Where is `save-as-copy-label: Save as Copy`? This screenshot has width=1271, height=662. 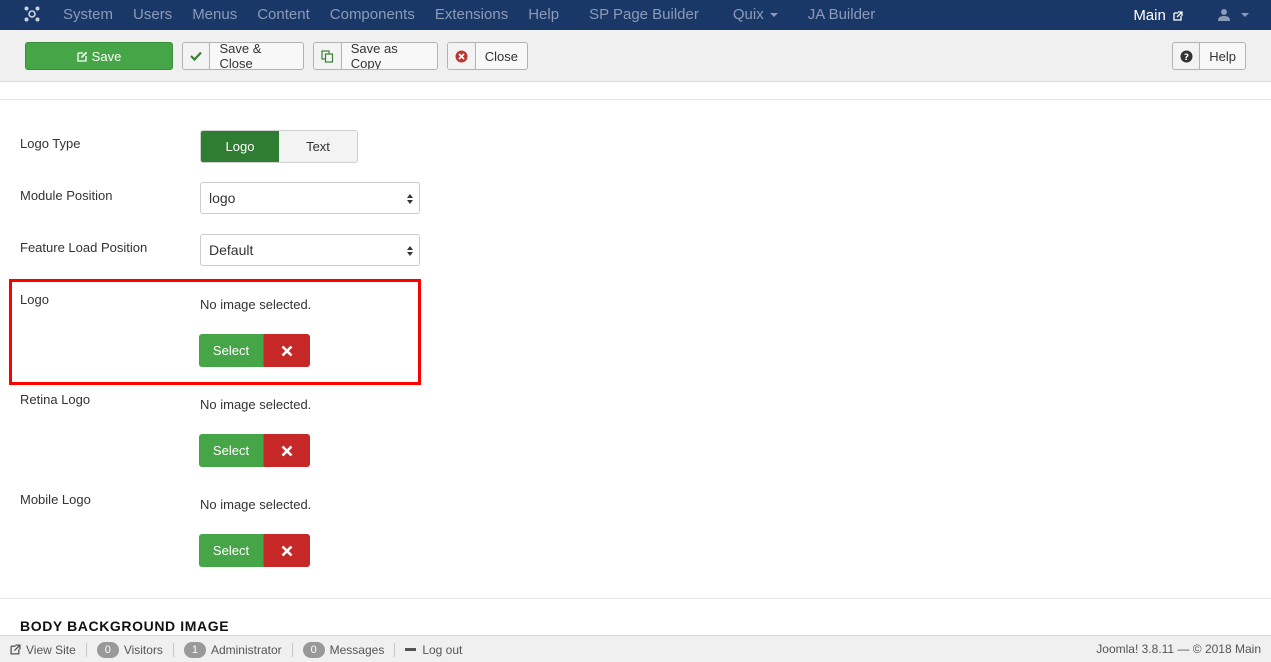 save-as-copy-label: Save as Copy is located at coordinates (374, 56).